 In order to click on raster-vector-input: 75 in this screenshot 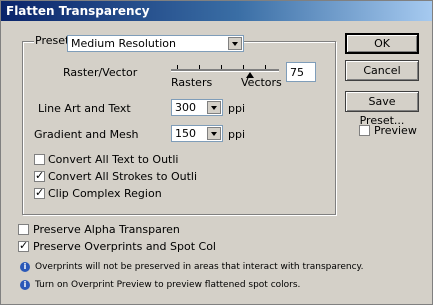, I will do `click(301, 72)`.